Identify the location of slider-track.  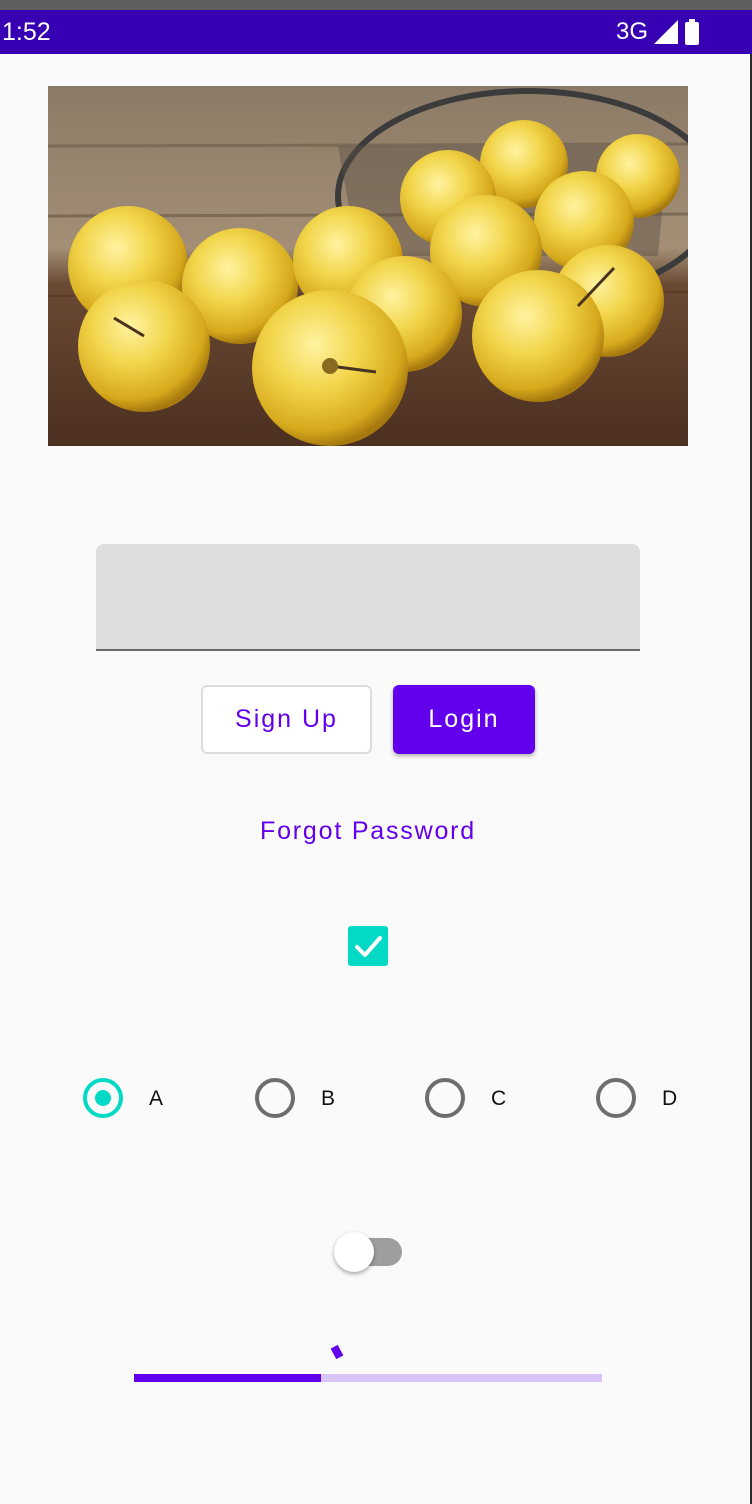
(368, 1378).